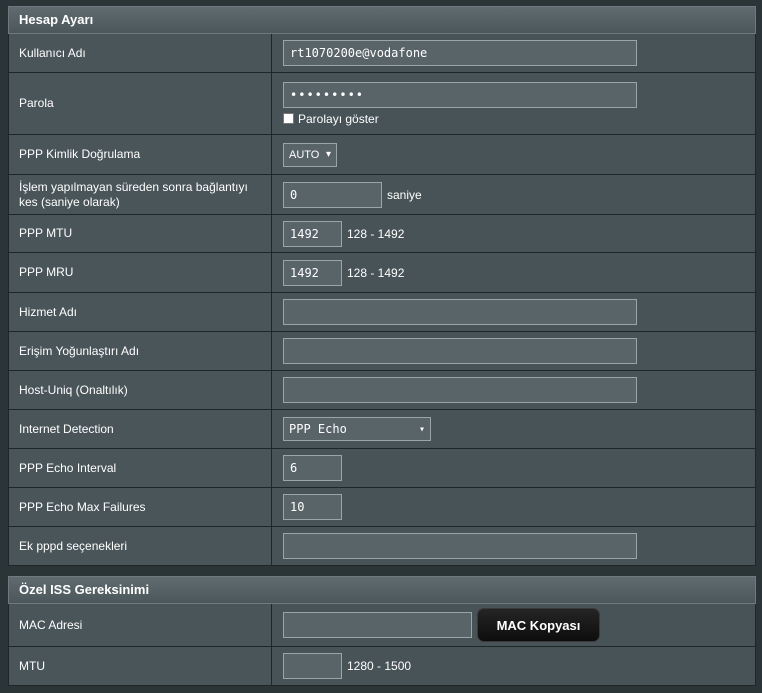 The height and width of the screenshot is (693, 762). What do you see at coordinates (140, 507) in the screenshot?
I see `echo-failures-label: PPP Echo Max Failures` at bounding box center [140, 507].